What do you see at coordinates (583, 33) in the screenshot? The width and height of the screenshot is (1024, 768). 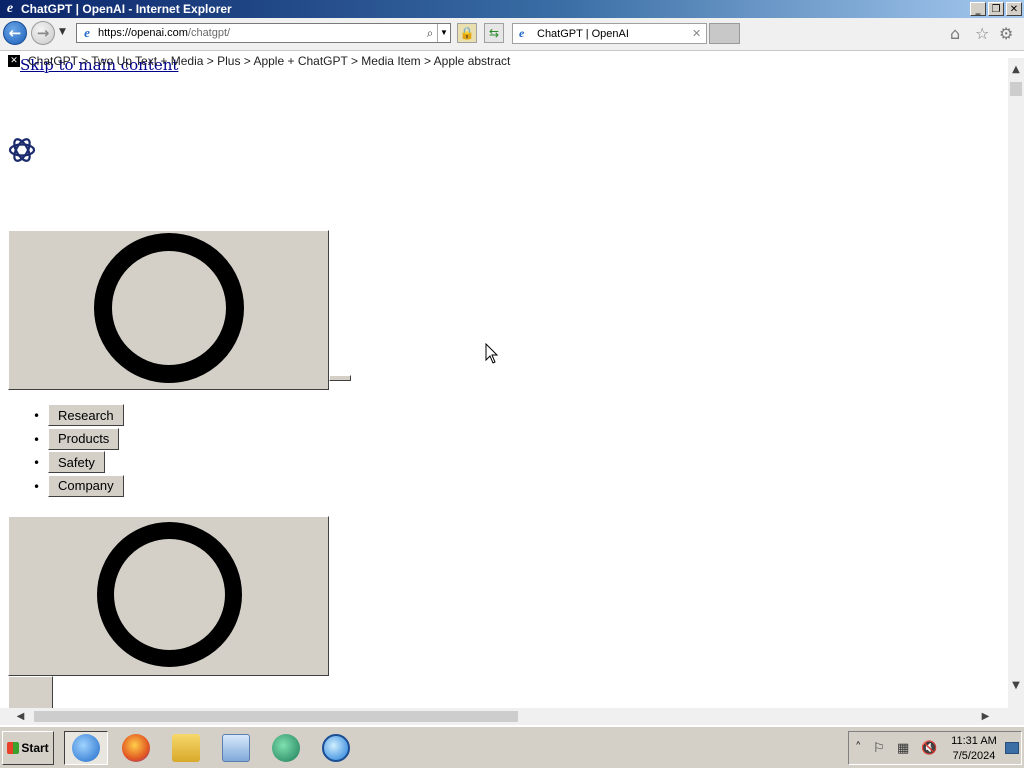 I see `tab-title: ChatGPT | OpenAI` at bounding box center [583, 33].